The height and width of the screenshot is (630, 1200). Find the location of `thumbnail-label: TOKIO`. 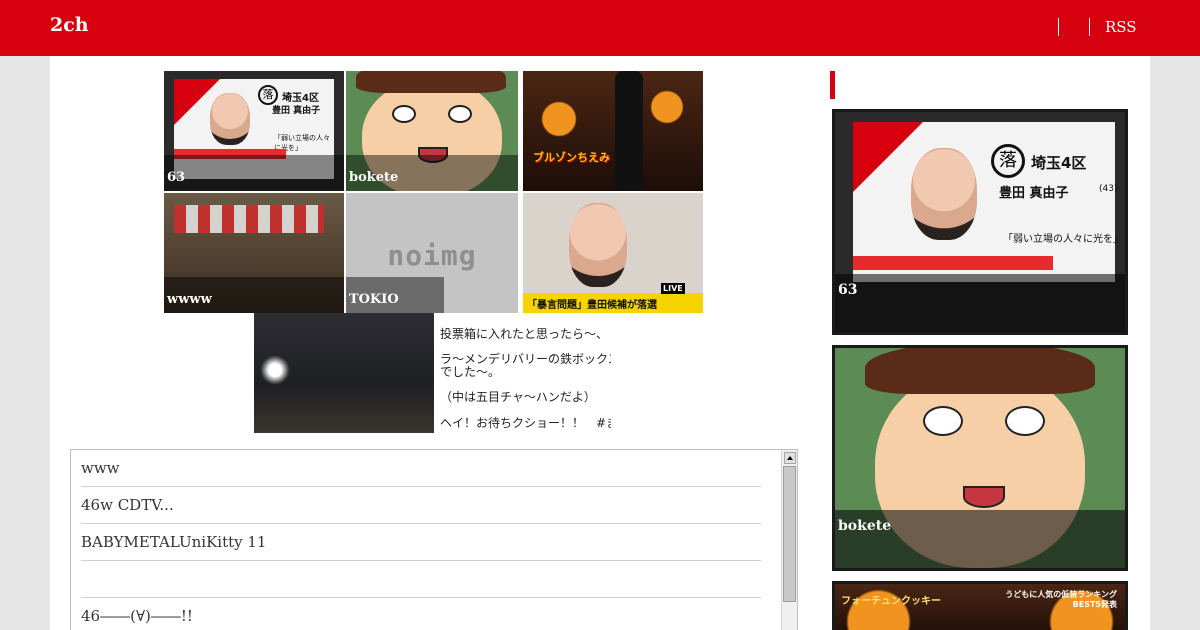

thumbnail-label: TOKIO is located at coordinates (395, 295).